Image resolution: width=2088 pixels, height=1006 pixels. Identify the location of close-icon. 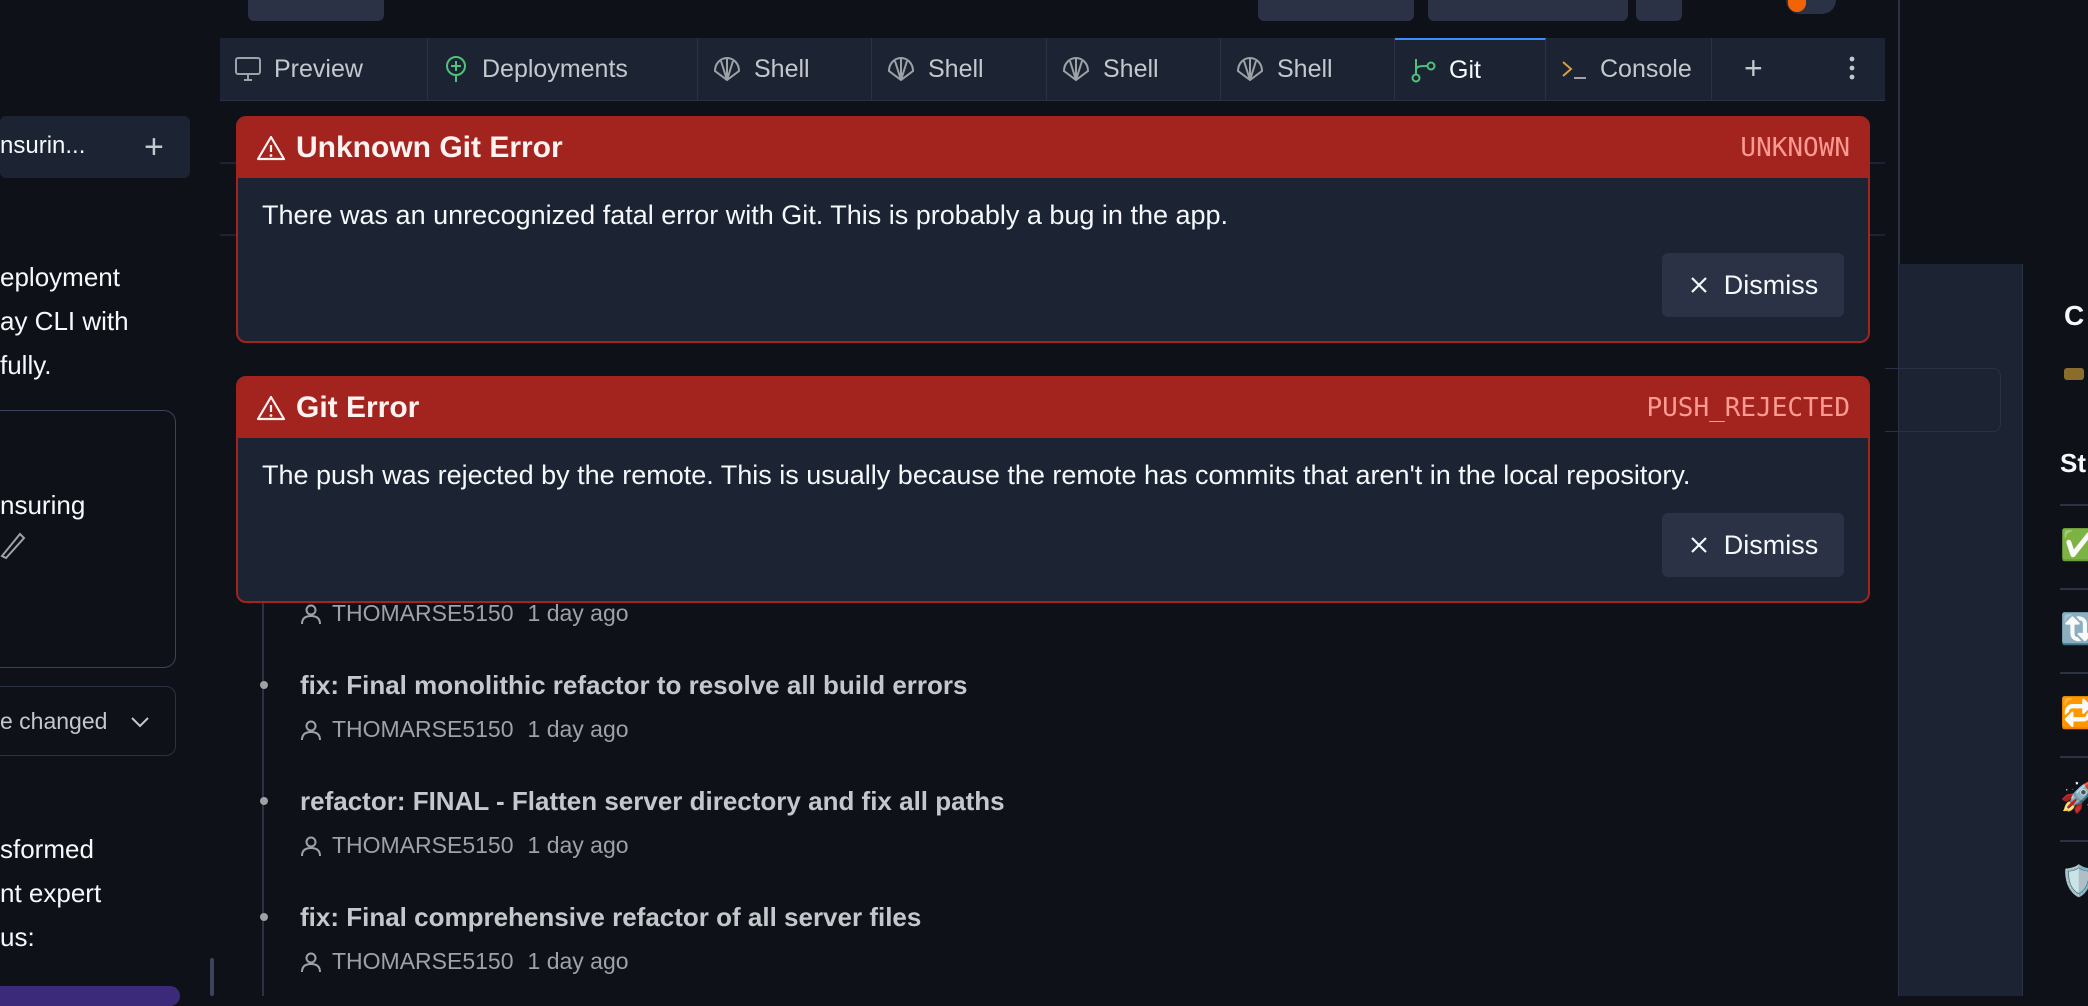
(1698, 545).